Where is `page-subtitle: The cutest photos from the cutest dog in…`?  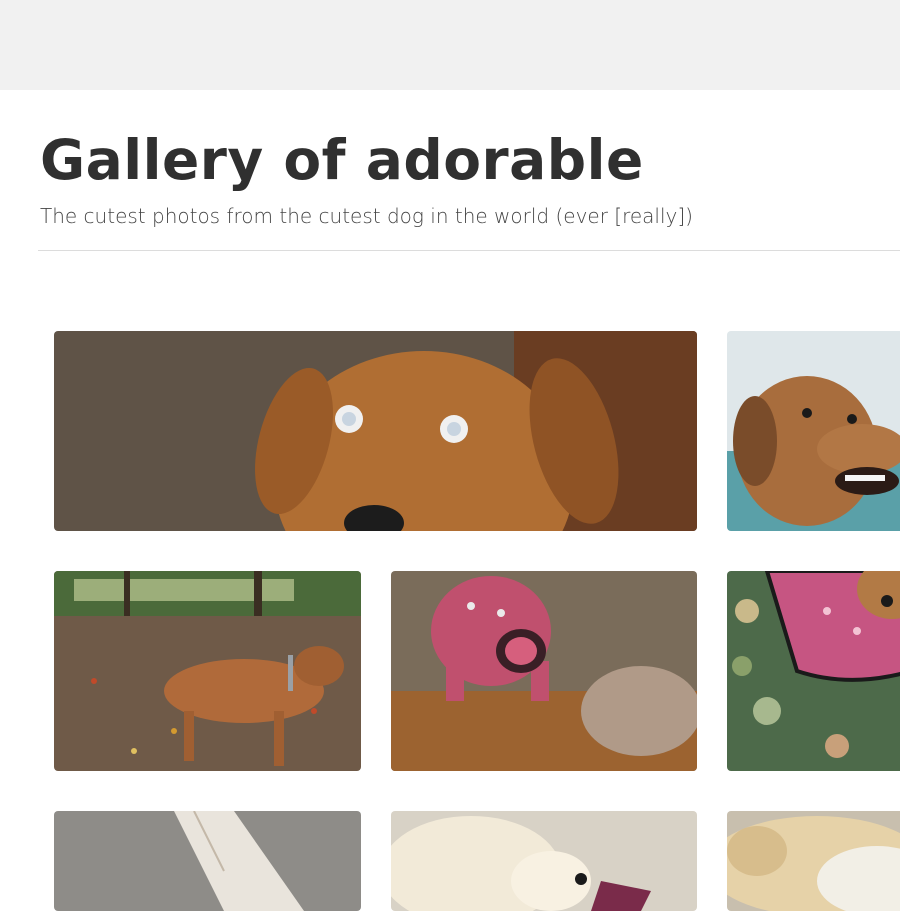
page-subtitle: The cutest photos from the cutest dog in… is located at coordinates (366, 216).